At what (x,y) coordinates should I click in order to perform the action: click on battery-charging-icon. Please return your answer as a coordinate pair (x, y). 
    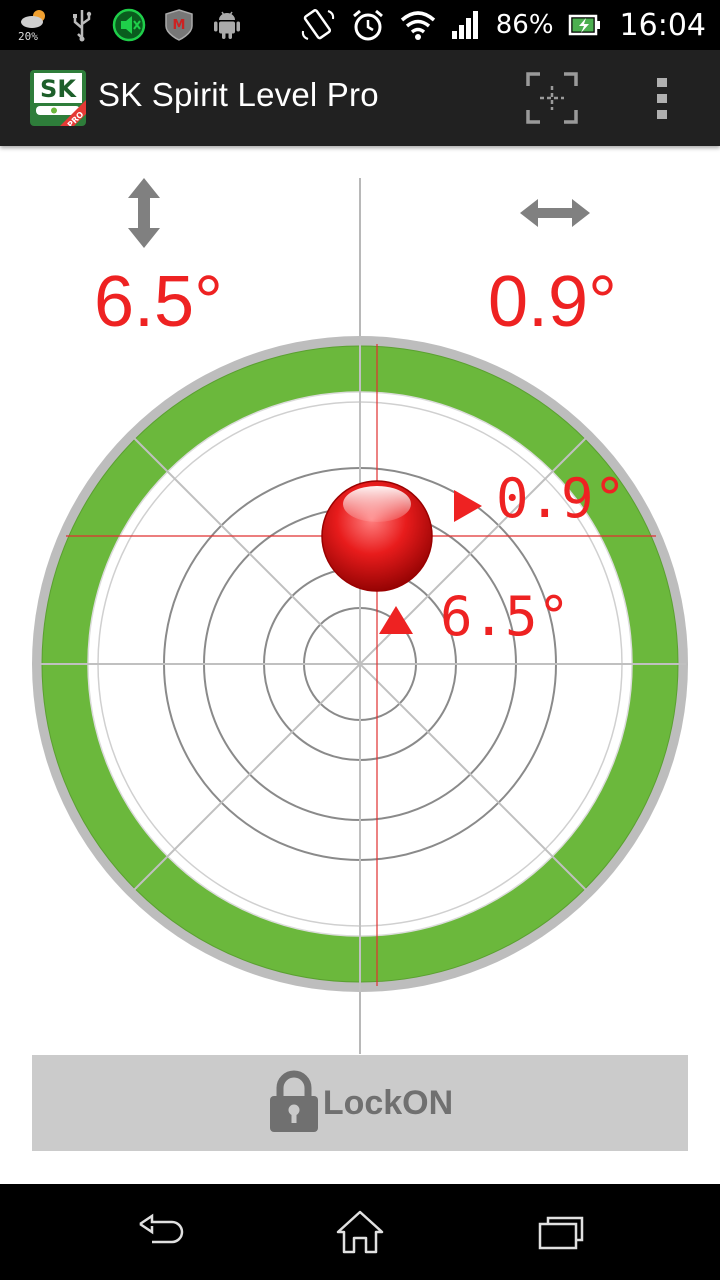
    Looking at the image, I should click on (584, 25).